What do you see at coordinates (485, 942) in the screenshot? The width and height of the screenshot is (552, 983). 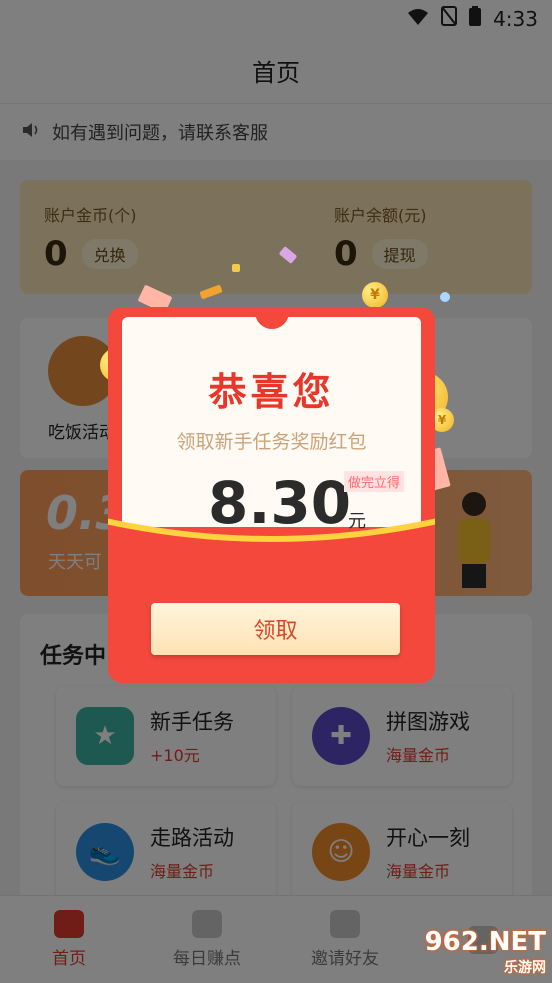 I see `watermark-line1: 962.NET` at bounding box center [485, 942].